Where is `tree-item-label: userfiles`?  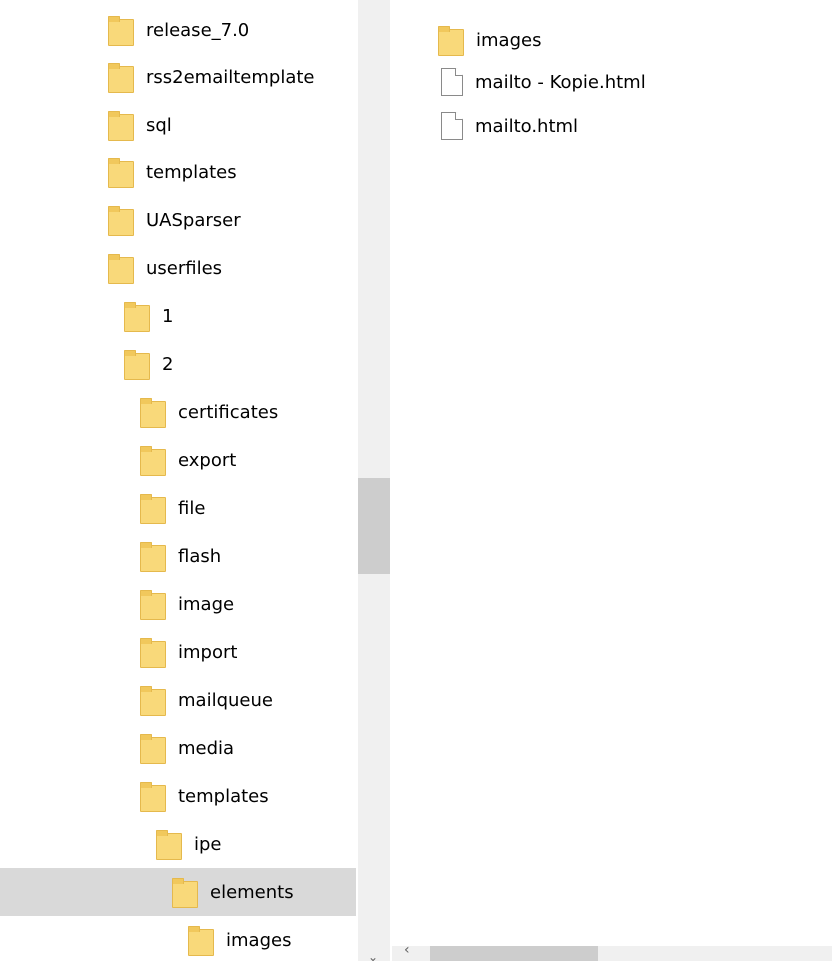
tree-item-label: userfiles is located at coordinates (184, 268).